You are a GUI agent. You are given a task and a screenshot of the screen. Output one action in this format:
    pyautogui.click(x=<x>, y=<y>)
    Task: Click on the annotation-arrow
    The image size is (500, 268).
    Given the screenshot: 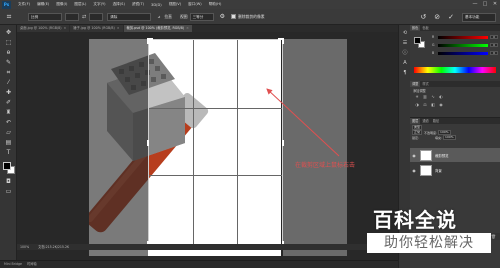 What is the action you would take?
    pyautogui.click(x=303, y=122)
    